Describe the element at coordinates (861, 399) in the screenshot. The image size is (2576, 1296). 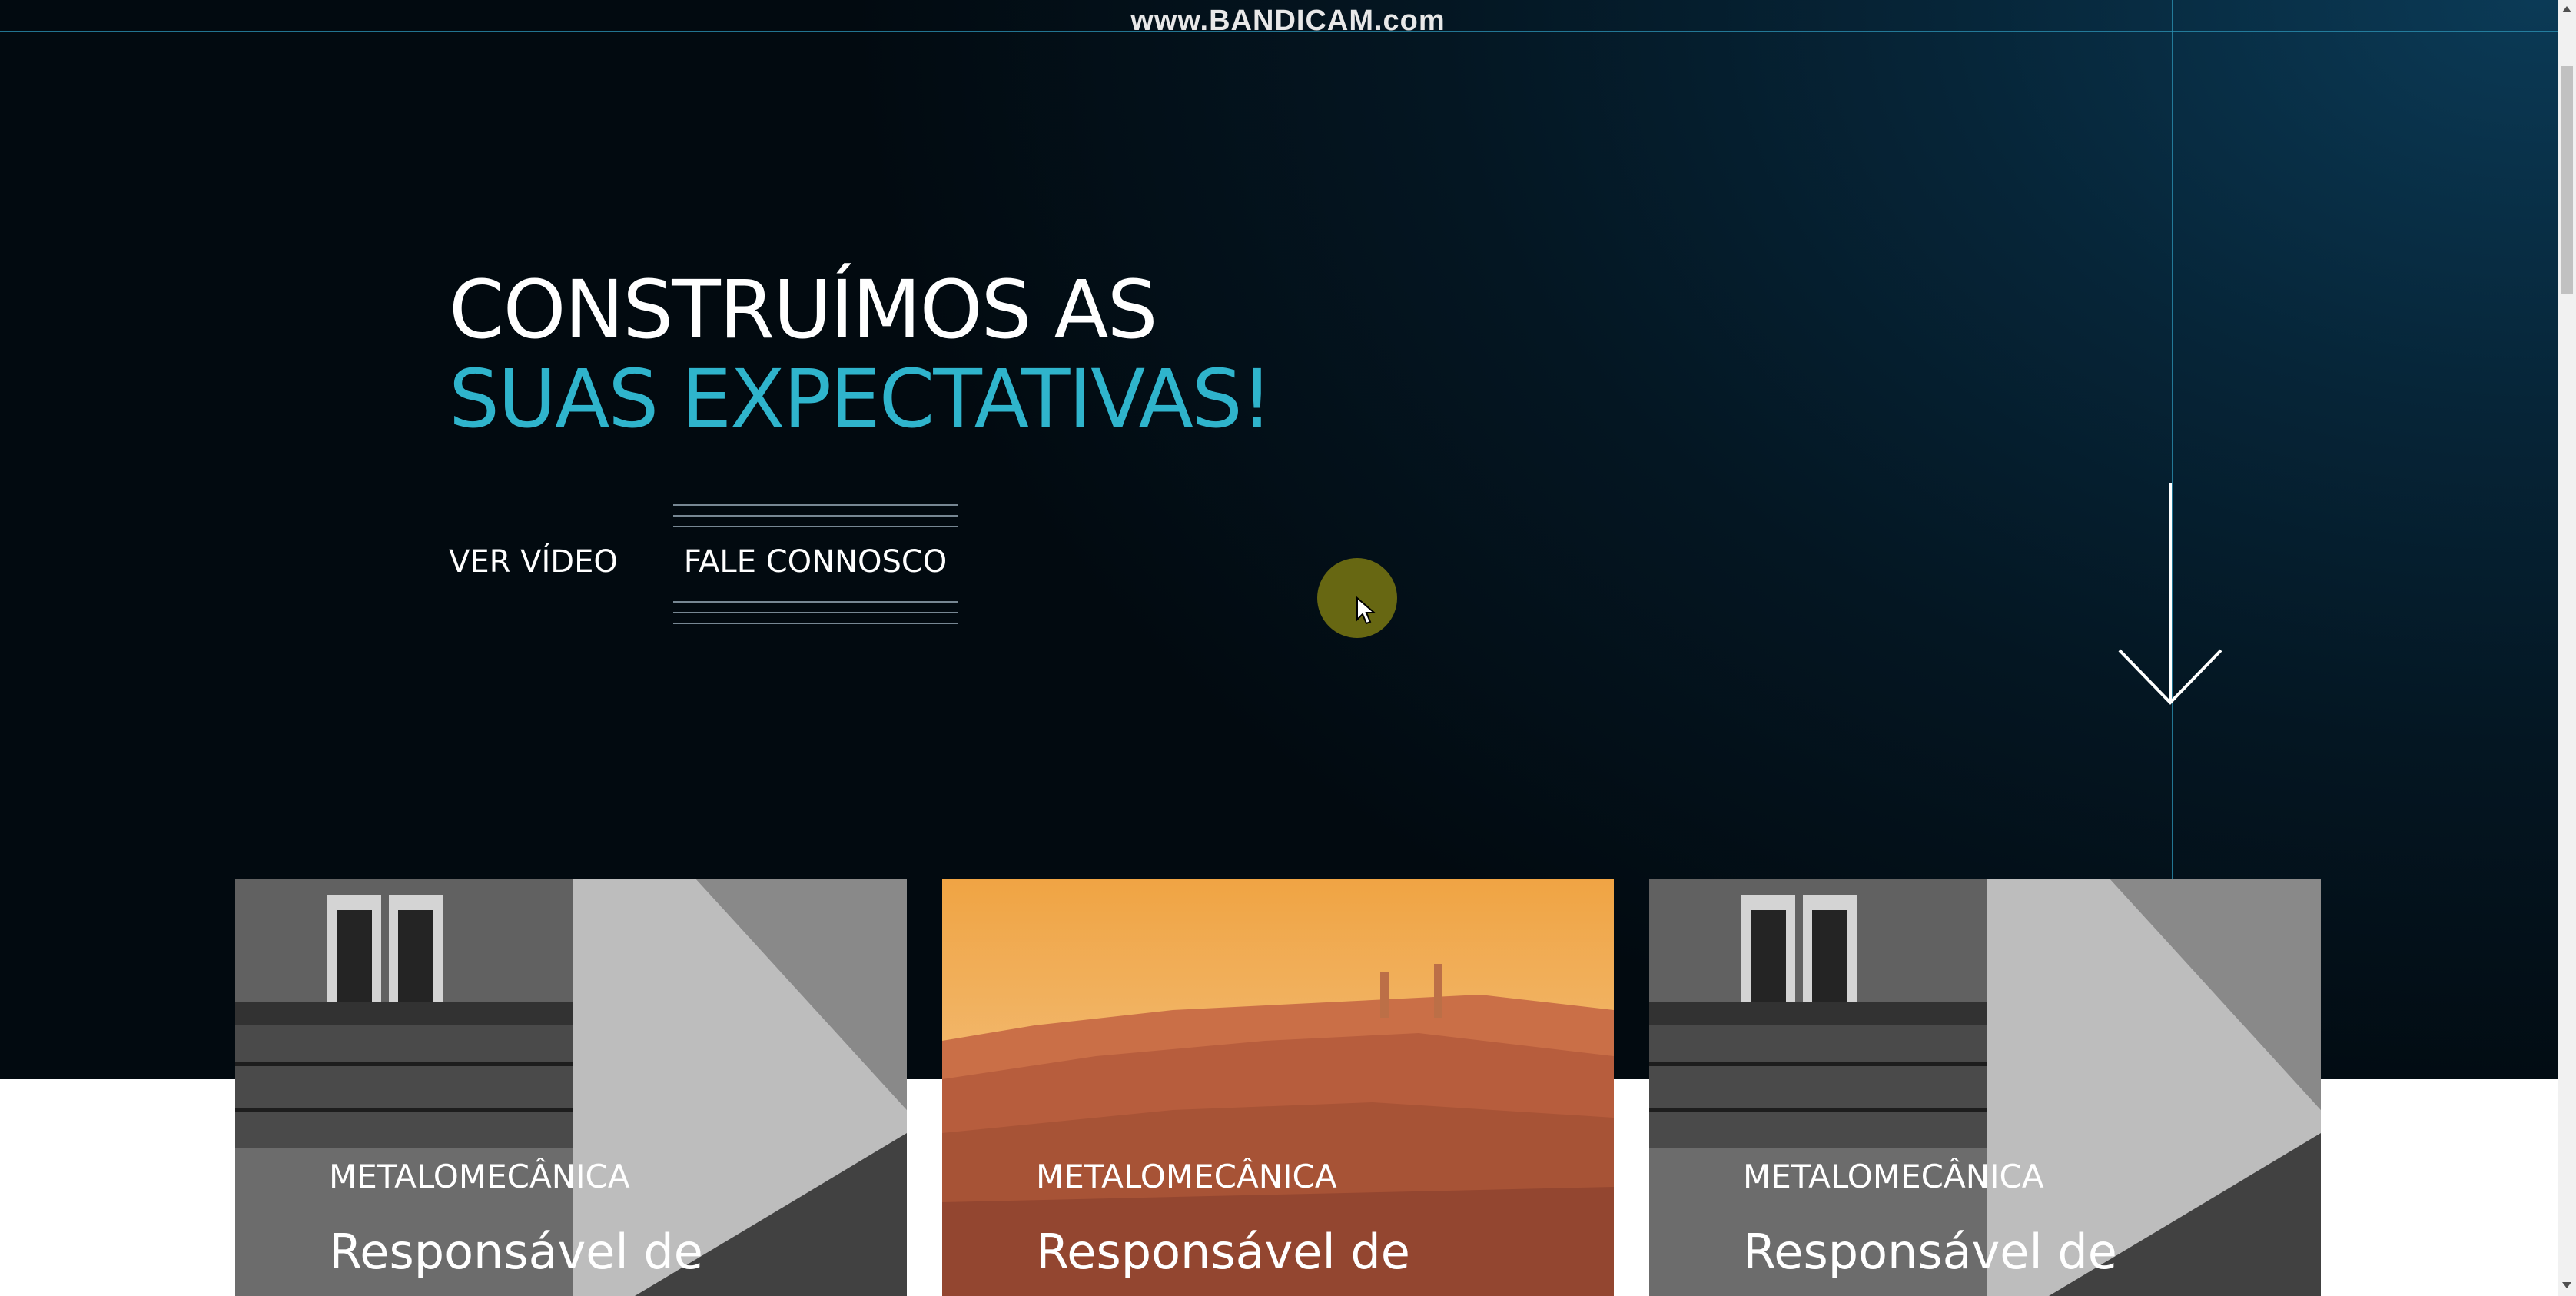
I see `hero-headline-line2: SUAS EXPECTATIVAS!` at that location.